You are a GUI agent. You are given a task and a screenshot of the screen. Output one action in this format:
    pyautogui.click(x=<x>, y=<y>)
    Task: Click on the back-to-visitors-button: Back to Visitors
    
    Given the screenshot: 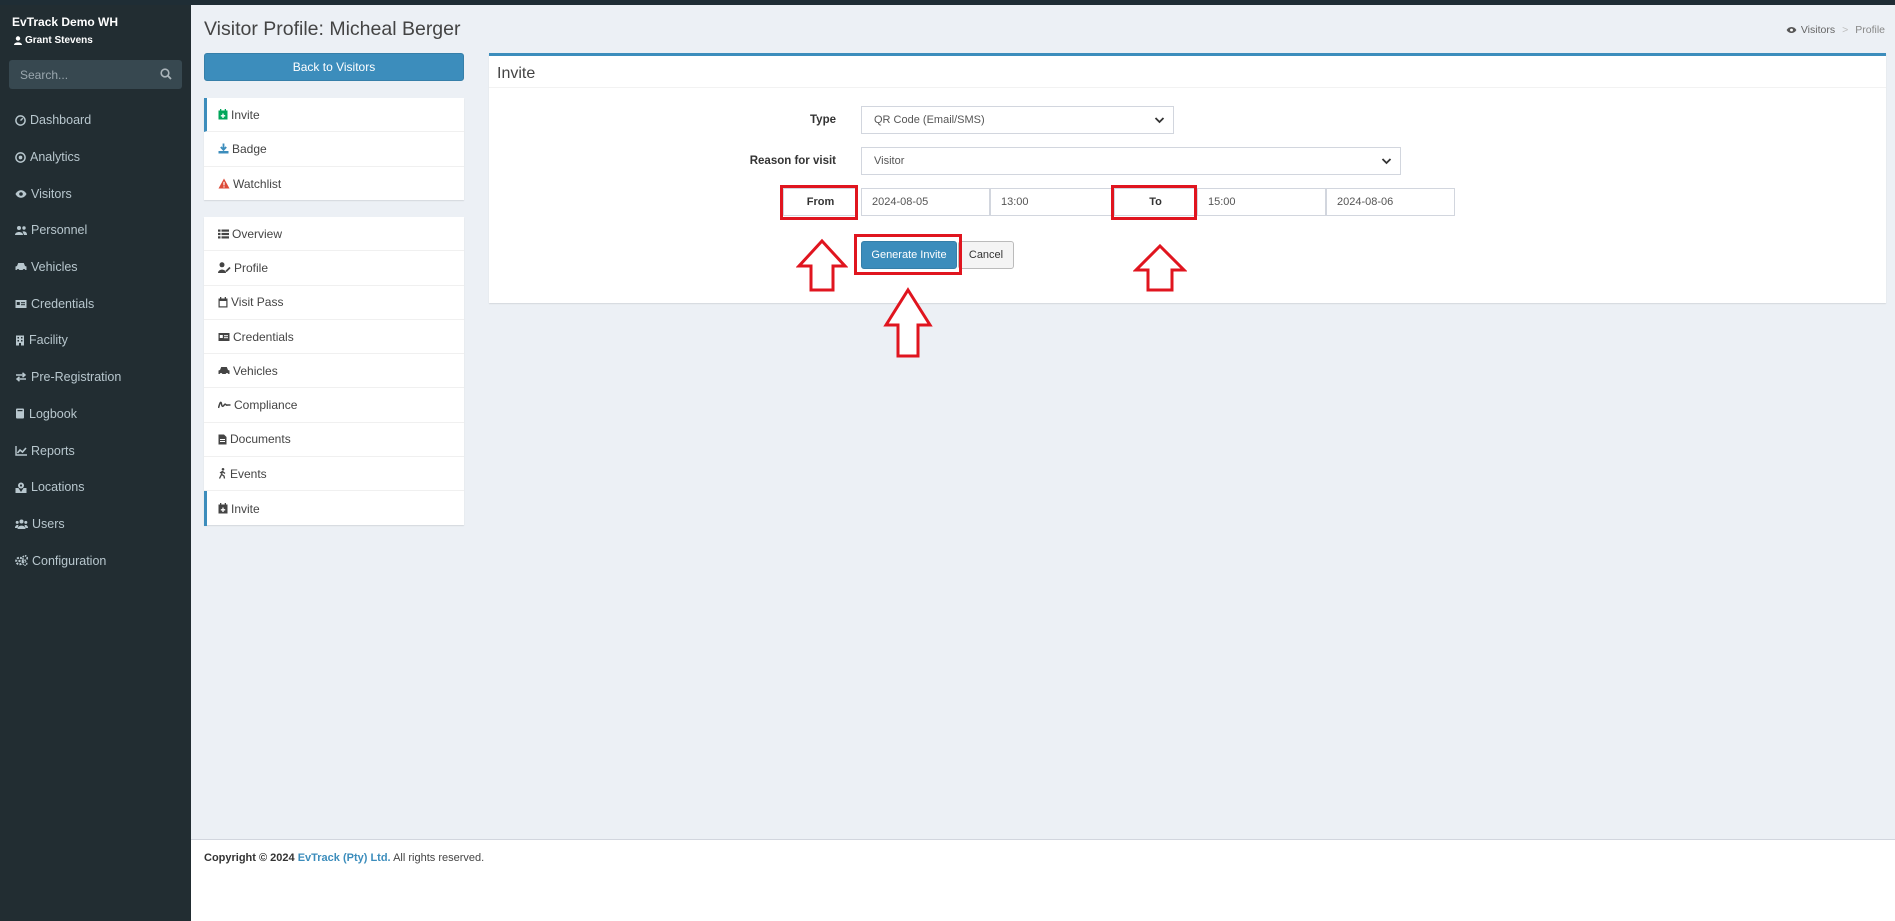 What is the action you would take?
    pyautogui.click(x=334, y=67)
    